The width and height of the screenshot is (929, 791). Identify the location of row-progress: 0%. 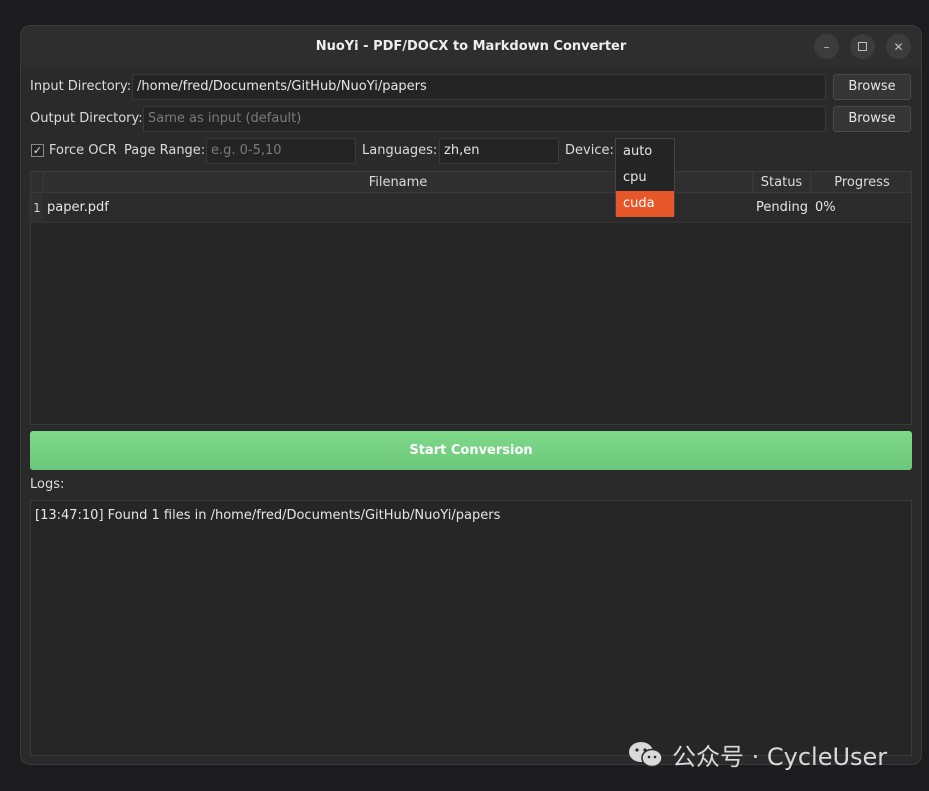
(825, 207).